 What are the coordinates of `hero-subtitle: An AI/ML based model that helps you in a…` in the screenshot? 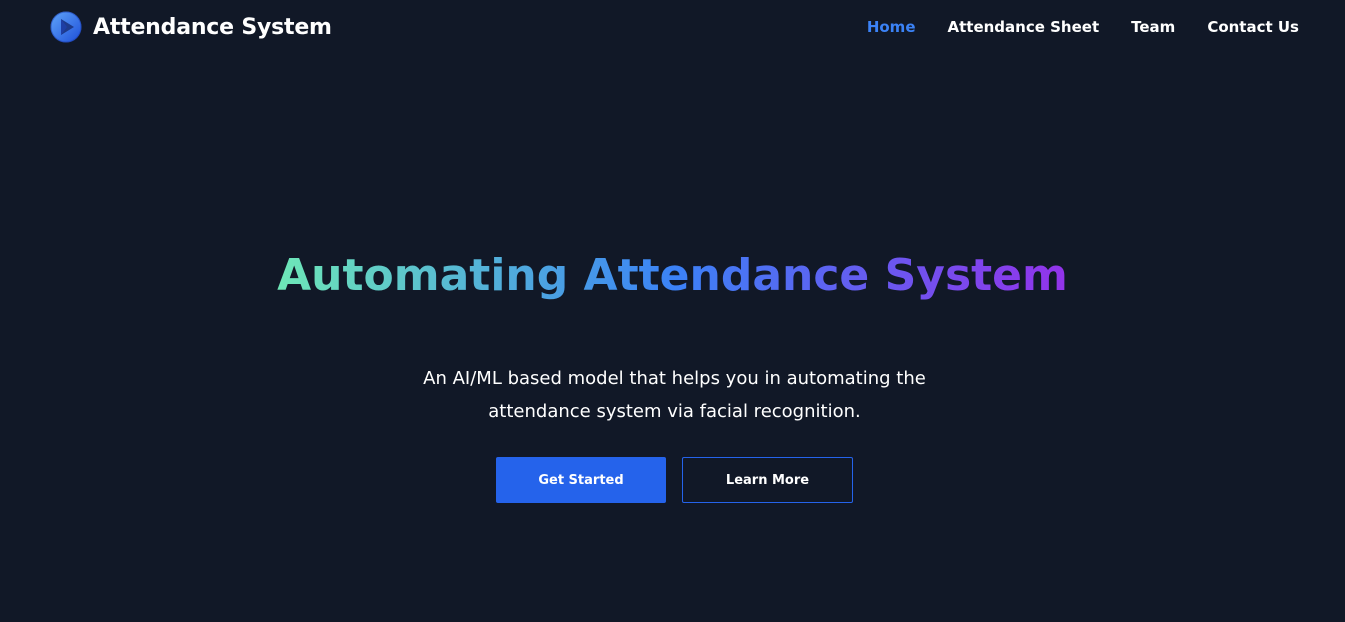 It's located at (674, 395).